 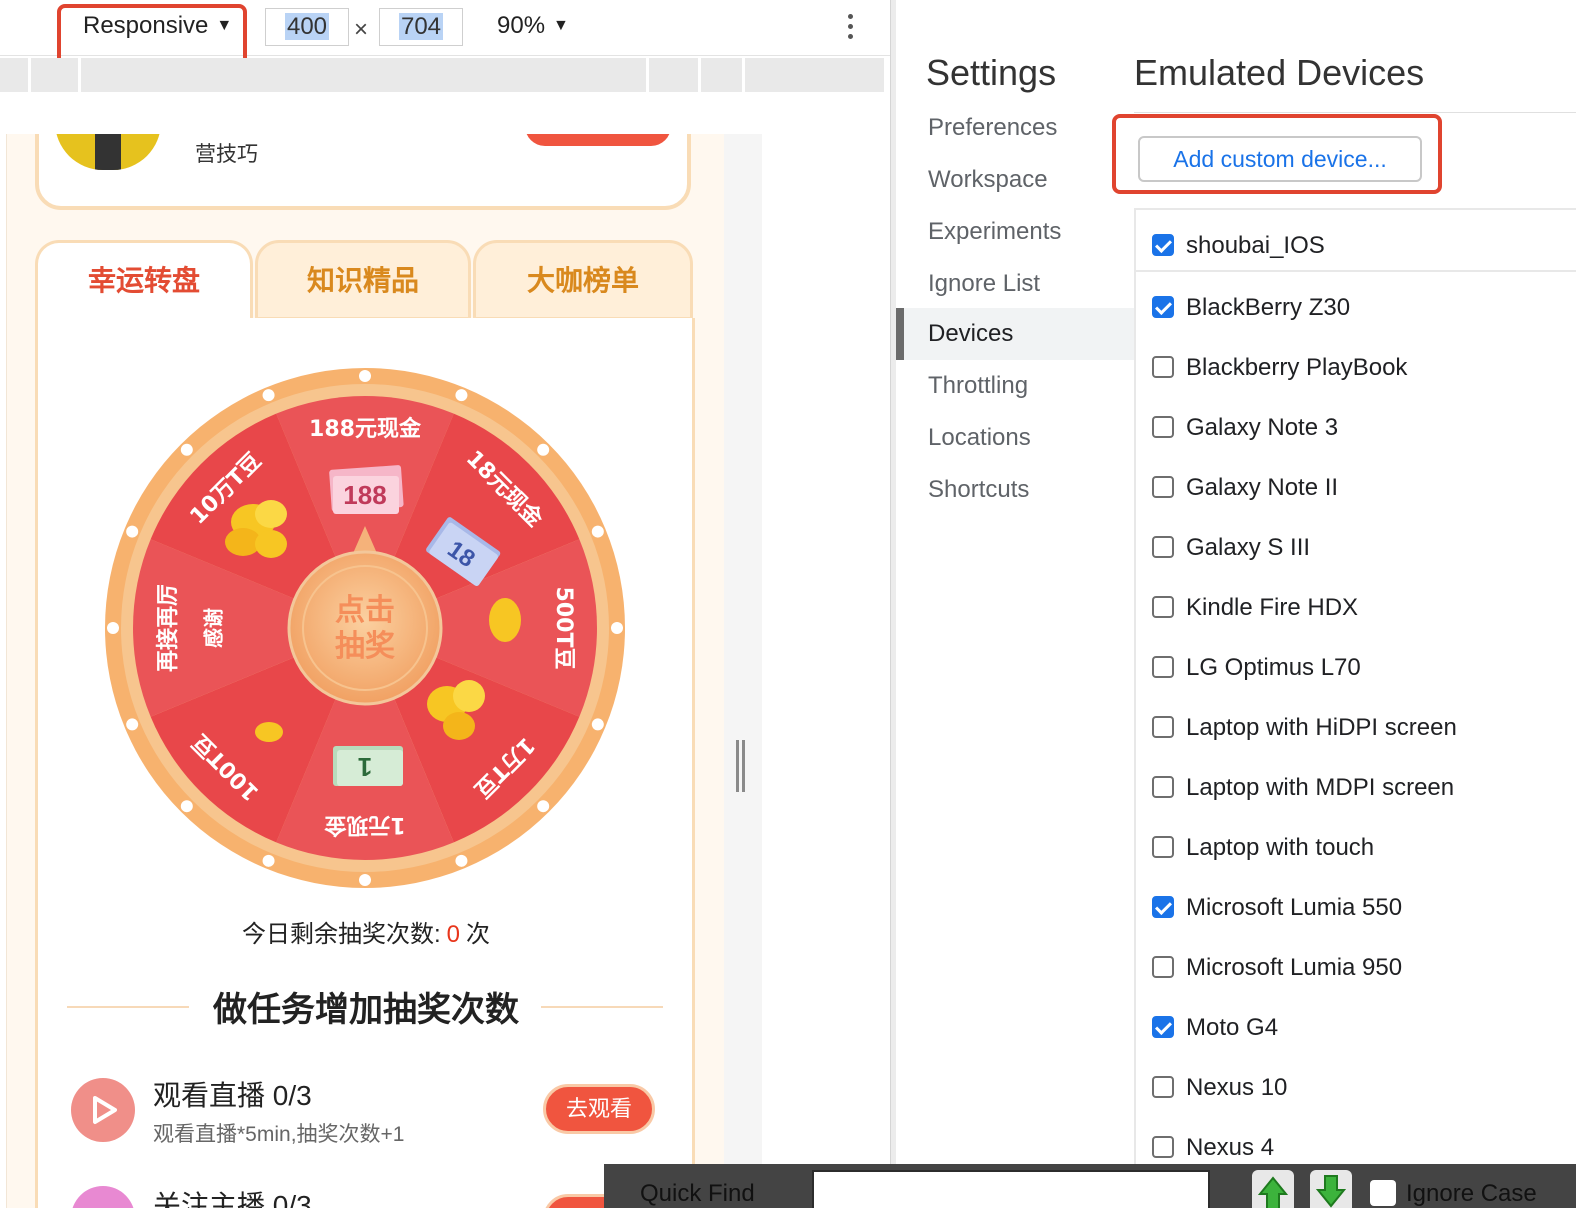 I want to click on wheel-segment-label: 1元现金, so click(x=364, y=825).